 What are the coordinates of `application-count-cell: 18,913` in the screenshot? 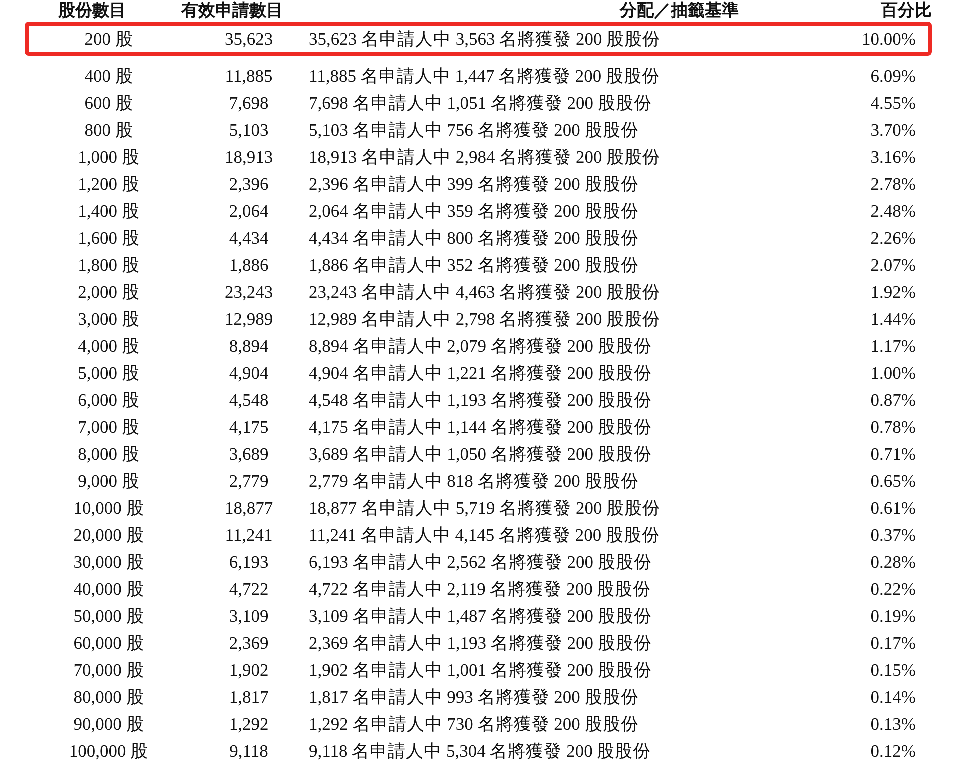 It's located at (249, 157).